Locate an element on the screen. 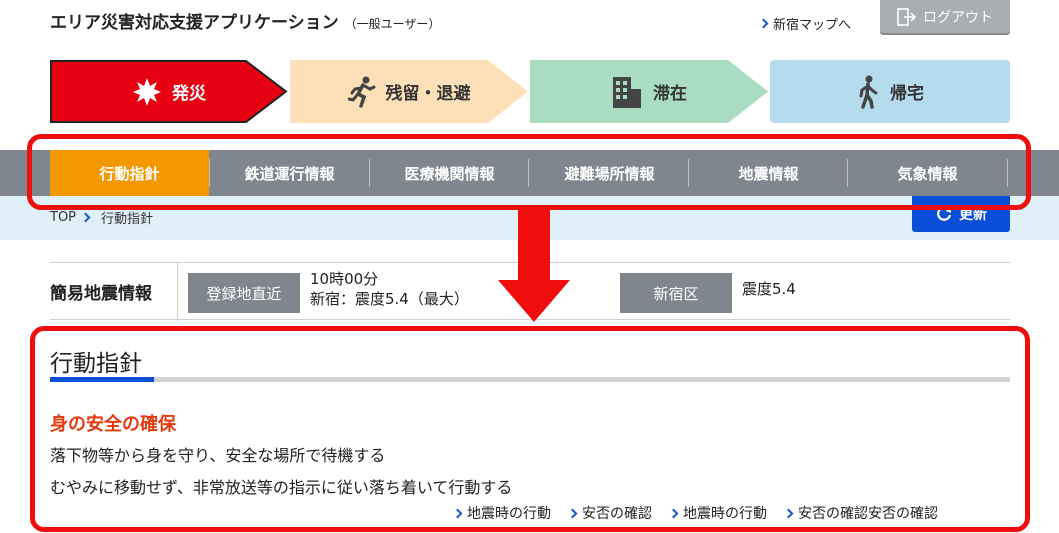 The height and width of the screenshot is (533, 1059). phase-kitaku: 帰宅 is located at coordinates (890, 91).